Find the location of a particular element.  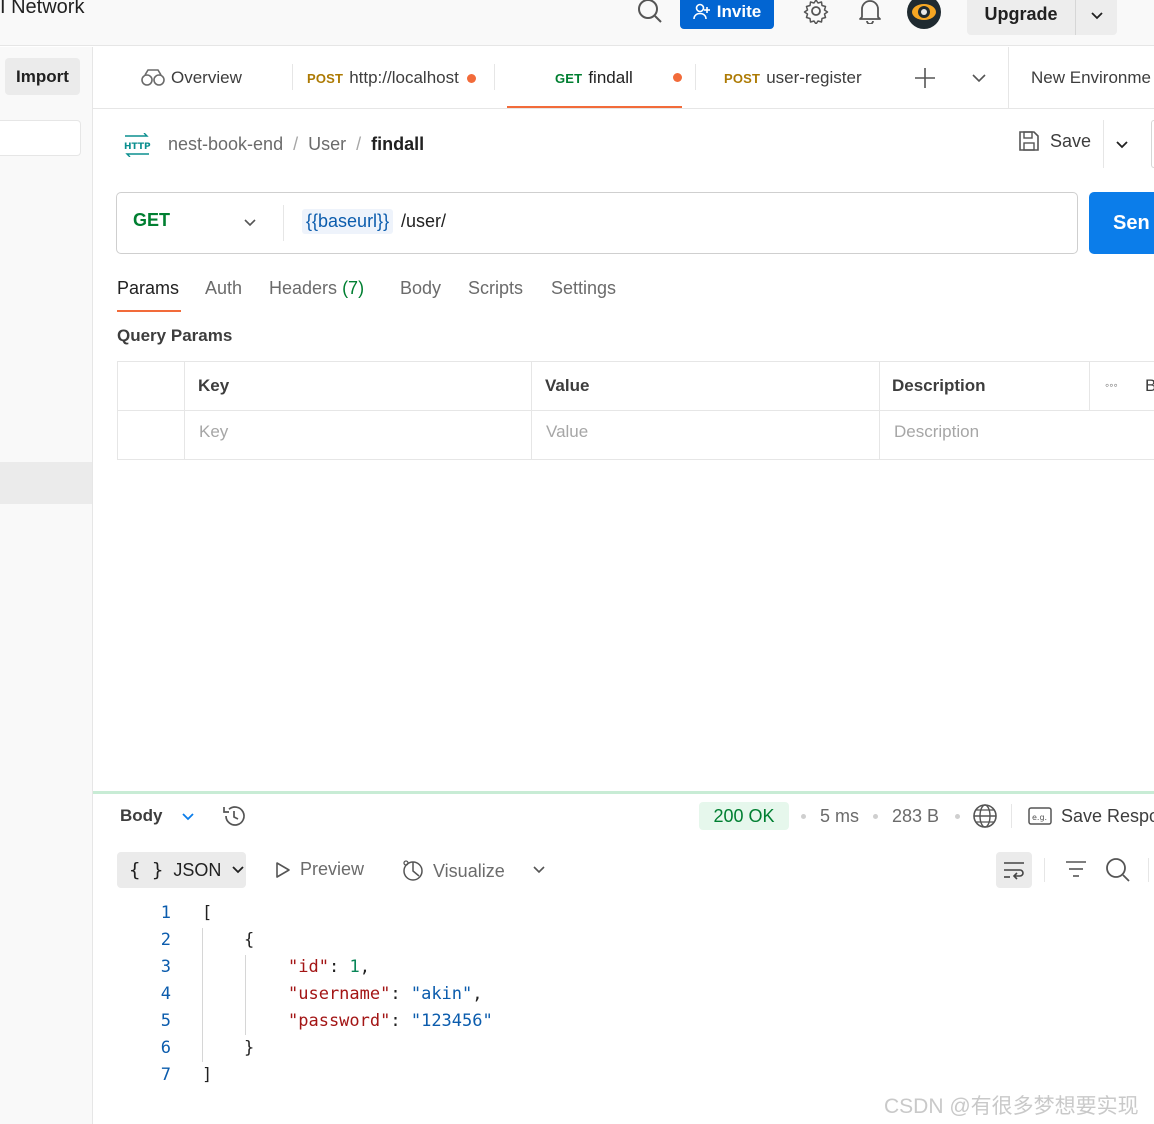

code-line: "password": "123456" is located at coordinates (390, 1021).